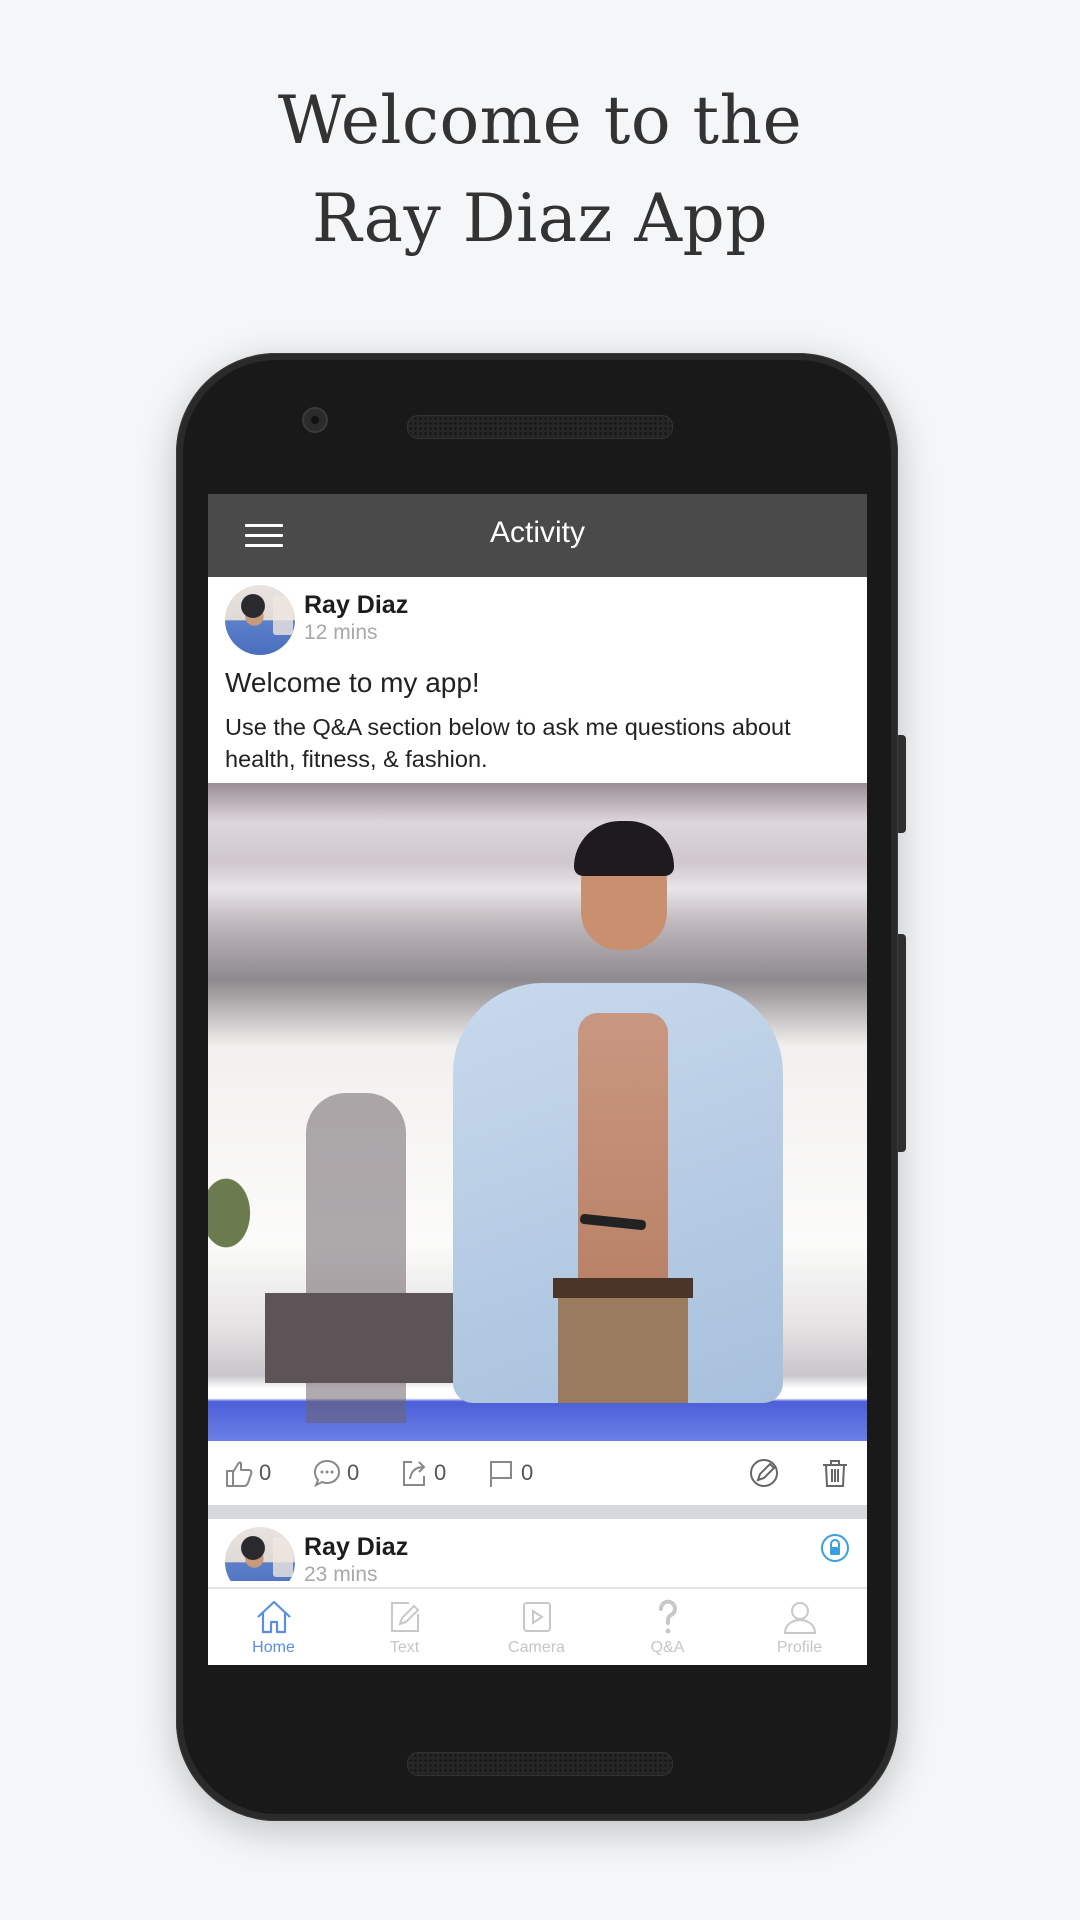  I want to click on flag-button: 0, so click(509, 1473).